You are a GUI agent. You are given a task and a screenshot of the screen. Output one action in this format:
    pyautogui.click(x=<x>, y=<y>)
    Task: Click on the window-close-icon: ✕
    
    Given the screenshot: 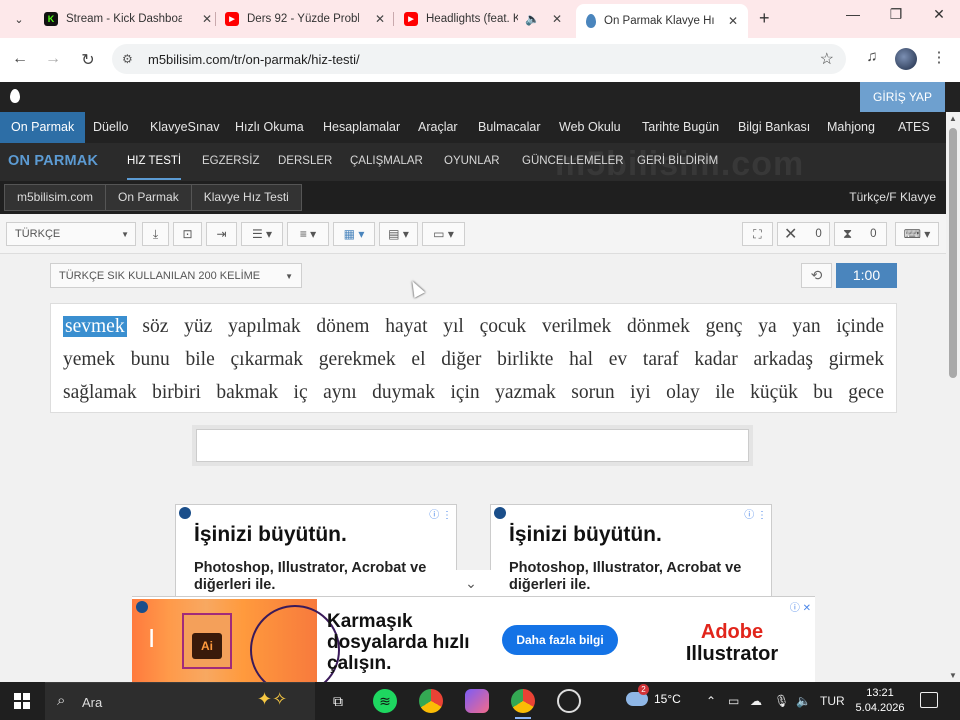 What is the action you would take?
    pyautogui.click(x=939, y=14)
    